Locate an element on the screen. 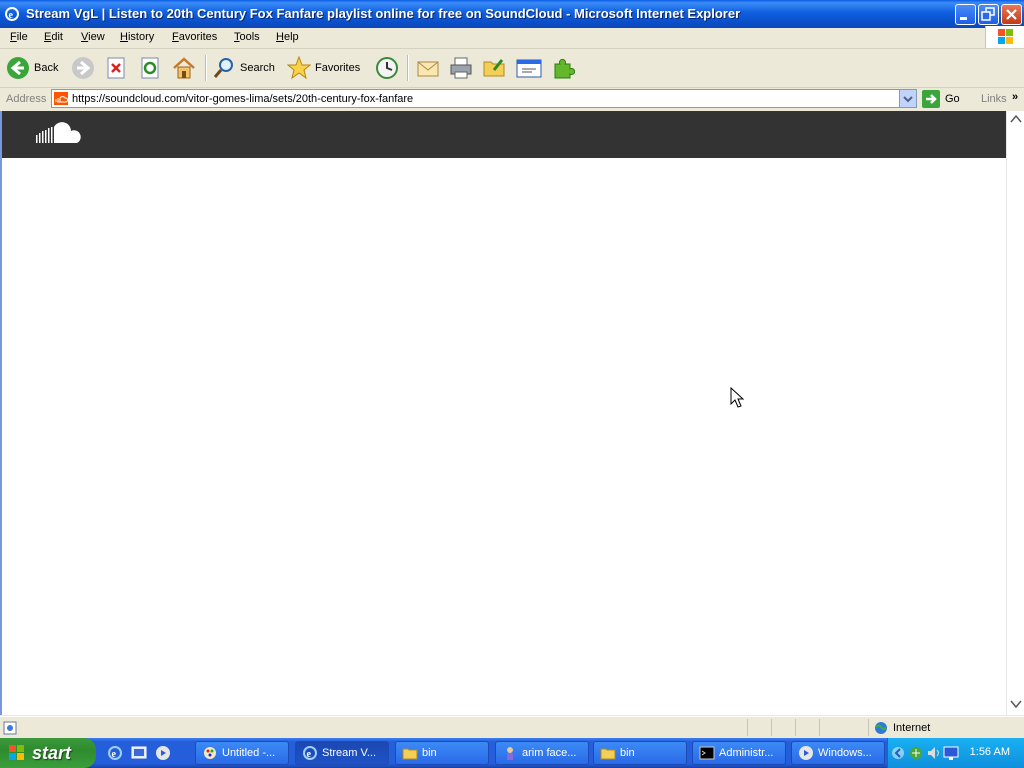 The height and width of the screenshot is (768, 1024). favorites-star-icon is located at coordinates (299, 68).